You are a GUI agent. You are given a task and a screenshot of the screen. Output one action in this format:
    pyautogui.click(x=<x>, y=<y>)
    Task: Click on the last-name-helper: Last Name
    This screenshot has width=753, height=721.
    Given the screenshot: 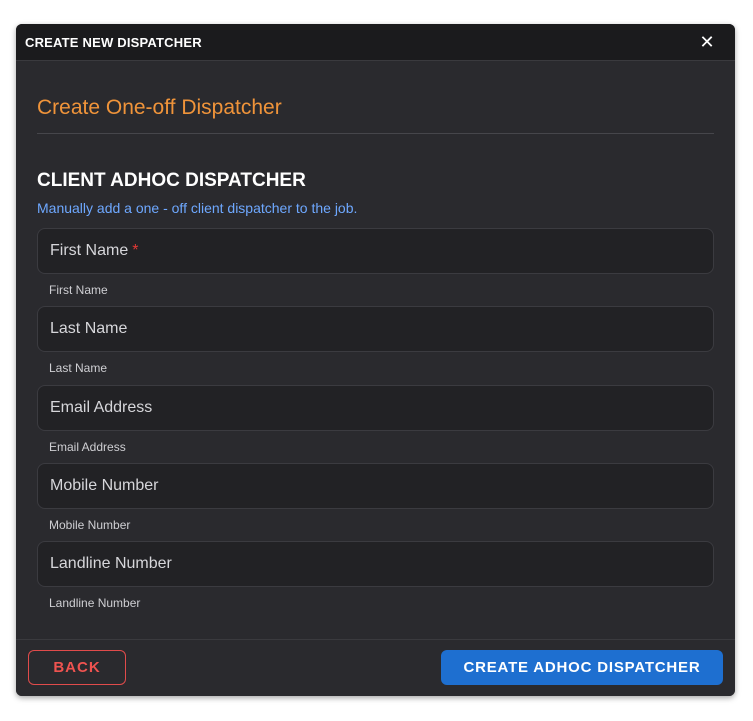 What is the action you would take?
    pyautogui.click(x=78, y=368)
    